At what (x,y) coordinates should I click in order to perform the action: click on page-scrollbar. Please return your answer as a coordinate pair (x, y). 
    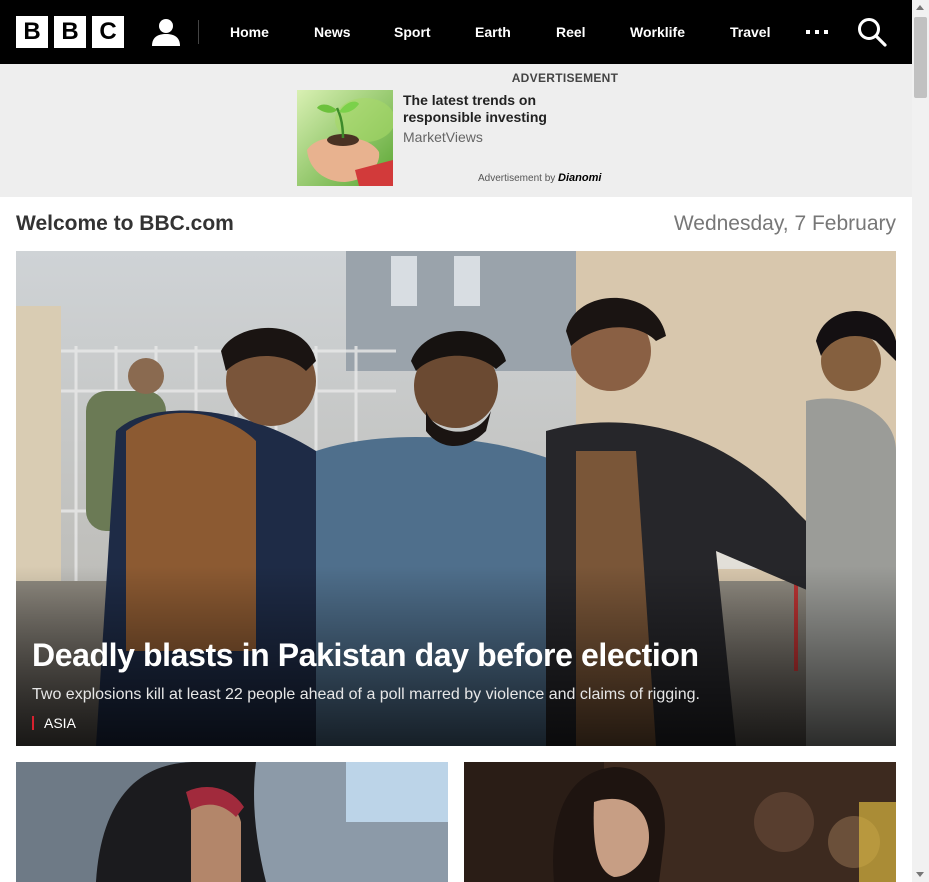
    Looking at the image, I should click on (920, 441).